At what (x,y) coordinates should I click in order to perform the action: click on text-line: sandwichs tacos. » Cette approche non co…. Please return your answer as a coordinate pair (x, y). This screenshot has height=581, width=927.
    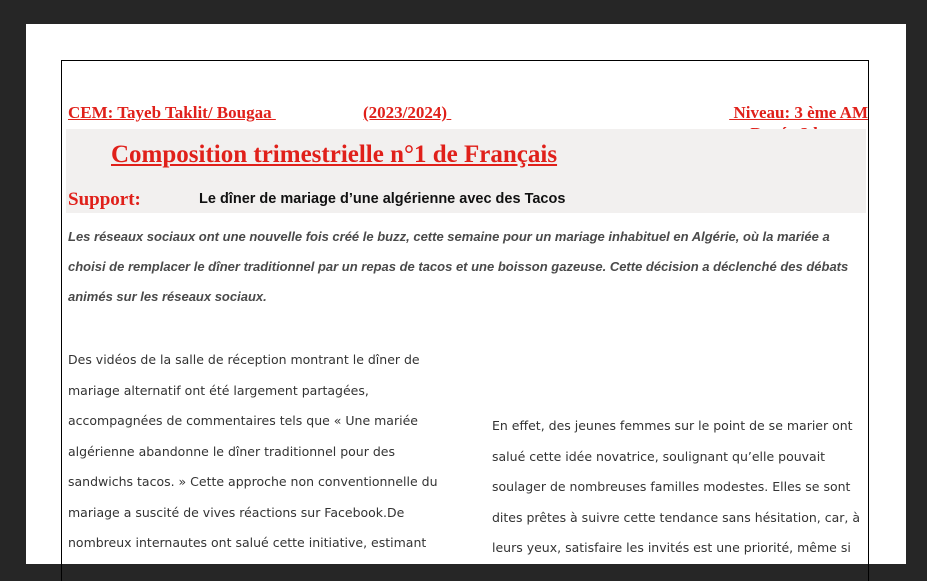
    Looking at the image, I should click on (253, 481).